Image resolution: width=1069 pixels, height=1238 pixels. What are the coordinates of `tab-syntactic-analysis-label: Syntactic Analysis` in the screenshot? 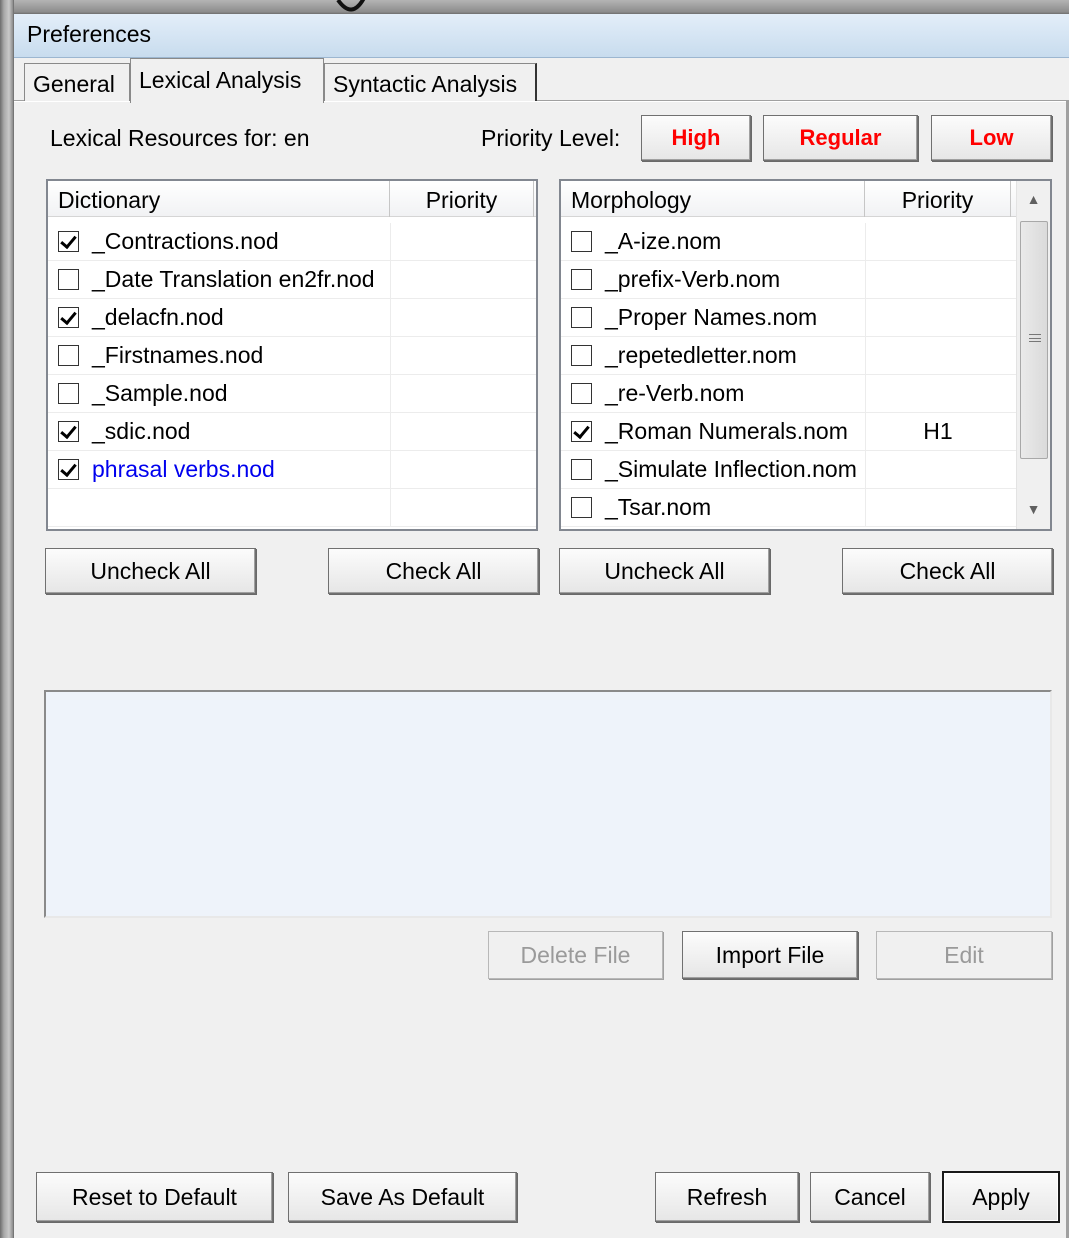 It's located at (425, 84).